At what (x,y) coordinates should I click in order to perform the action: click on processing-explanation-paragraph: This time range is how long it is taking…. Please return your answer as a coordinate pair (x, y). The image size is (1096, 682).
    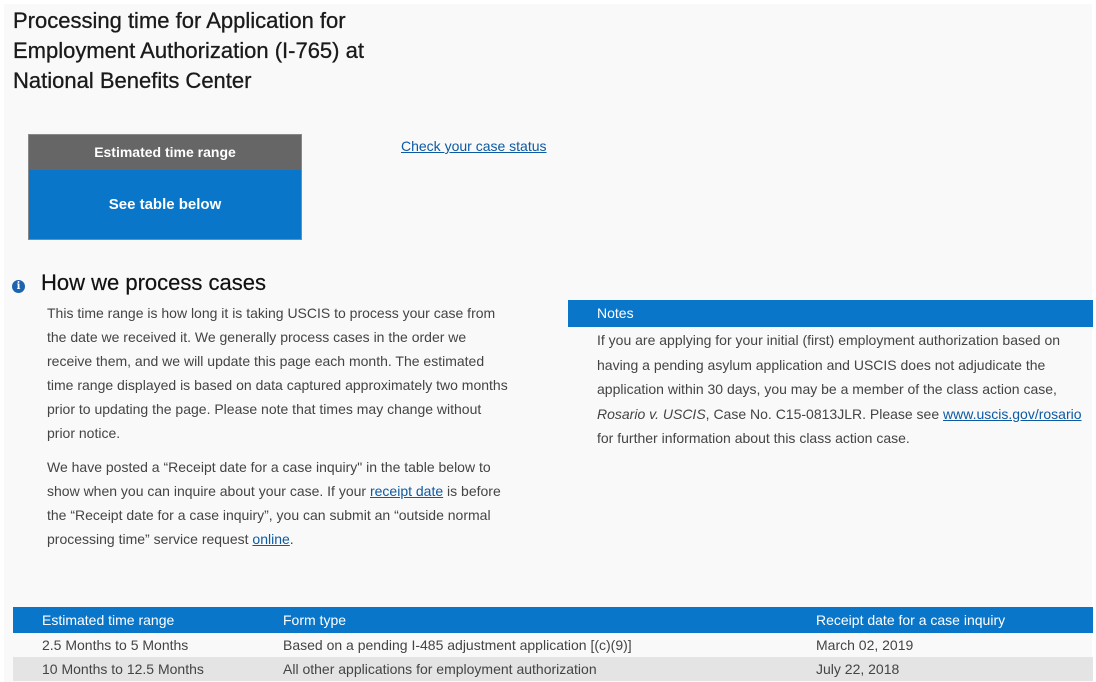
    Looking at the image, I should click on (277, 373).